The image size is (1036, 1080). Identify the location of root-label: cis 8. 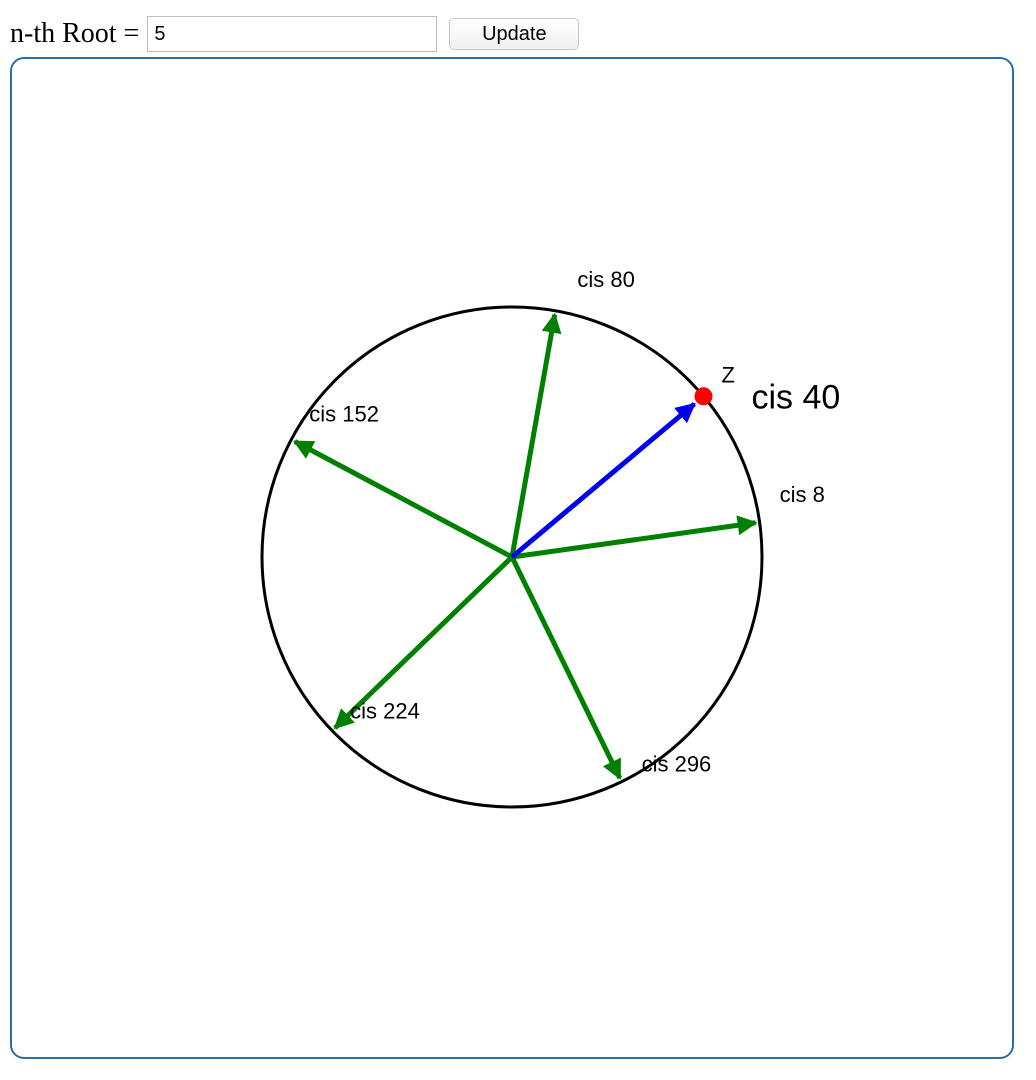
(802, 494).